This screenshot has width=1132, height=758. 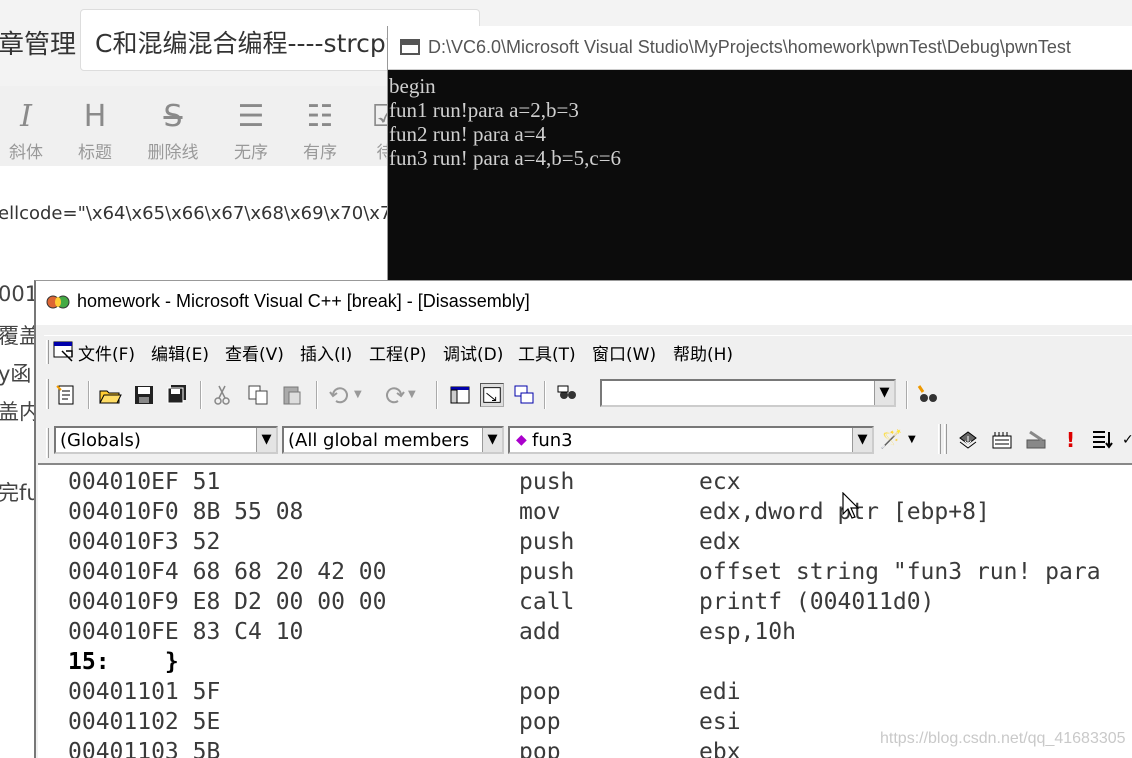 I want to click on heading-button: H 标题, so click(x=95, y=126).